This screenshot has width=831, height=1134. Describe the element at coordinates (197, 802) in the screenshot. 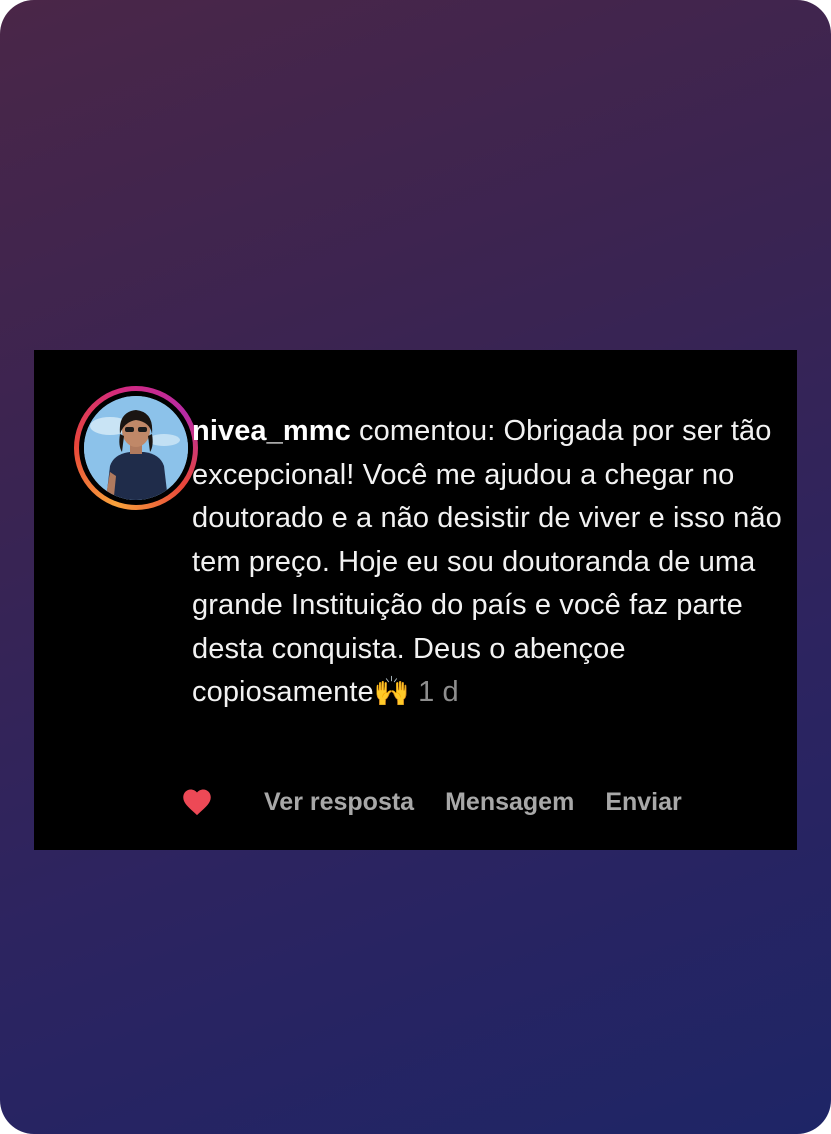

I see `heart-icon` at that location.